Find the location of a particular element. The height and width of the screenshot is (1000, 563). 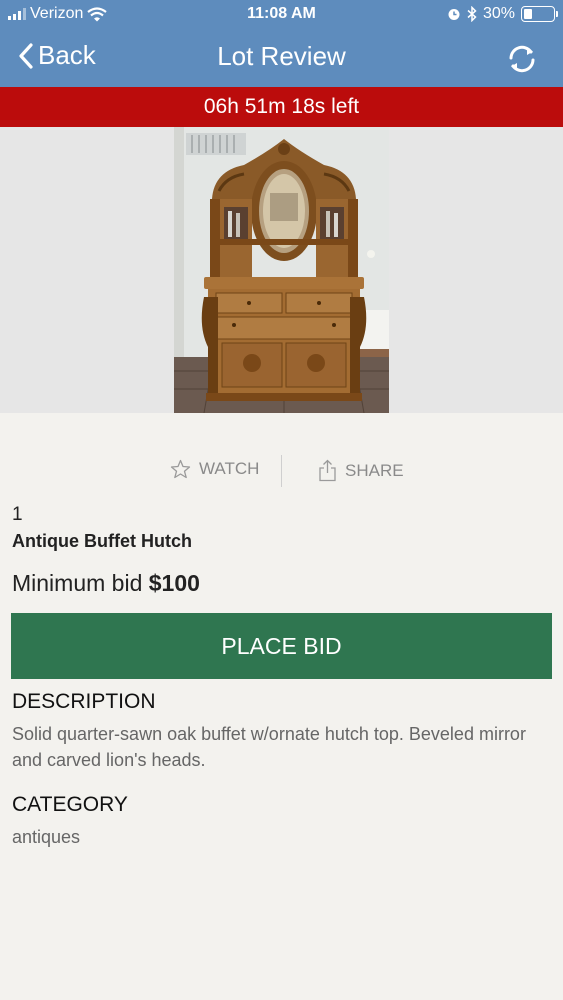

page-title: Lot Review is located at coordinates (281, 56).